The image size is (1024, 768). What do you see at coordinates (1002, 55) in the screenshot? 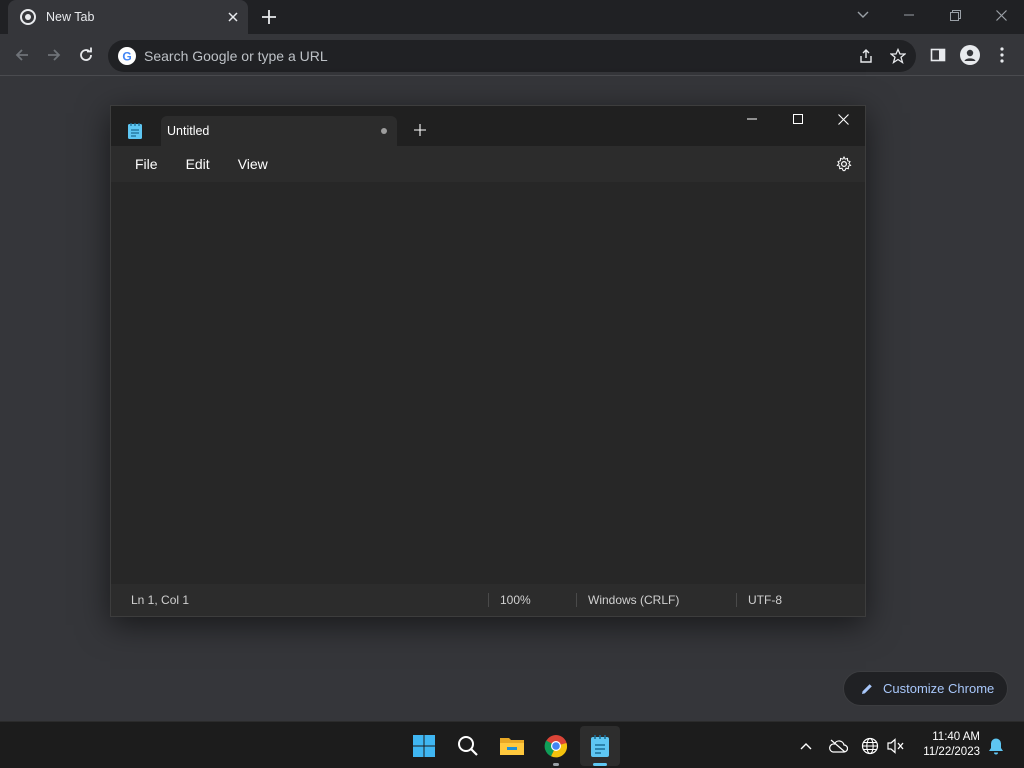
I see `chrome-menu-icon` at bounding box center [1002, 55].